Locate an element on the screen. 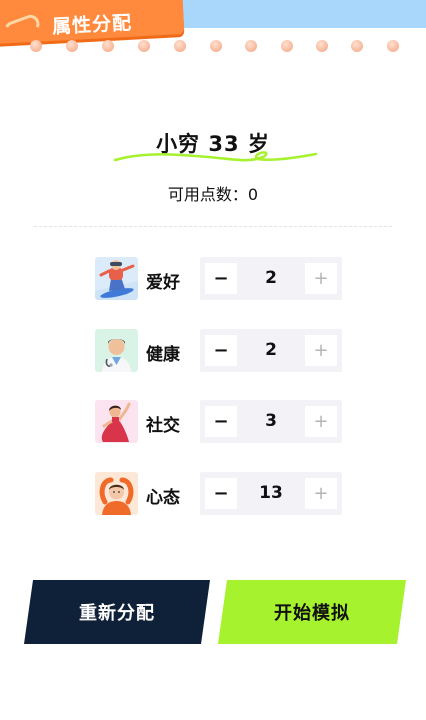 Image resolution: width=426 pixels, height=720 pixels. attribute-stepper: − 3 + is located at coordinates (271, 421).